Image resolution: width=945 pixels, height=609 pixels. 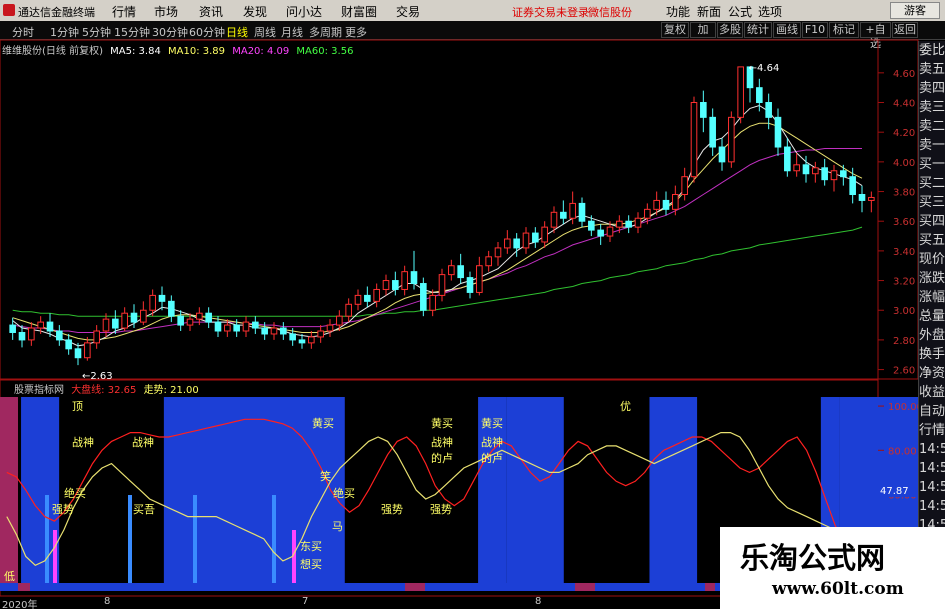 I want to click on signal-label: 低, so click(x=9, y=576).